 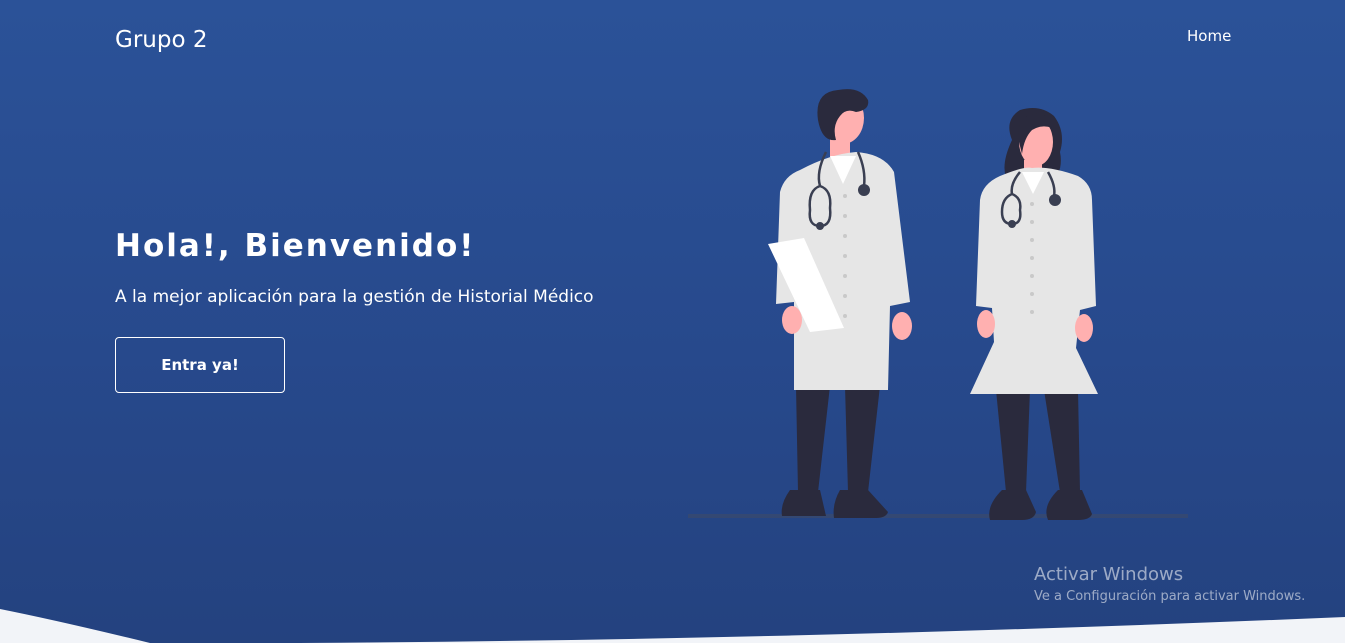 I want to click on female-doctor-figure, so click(x=1034, y=314).